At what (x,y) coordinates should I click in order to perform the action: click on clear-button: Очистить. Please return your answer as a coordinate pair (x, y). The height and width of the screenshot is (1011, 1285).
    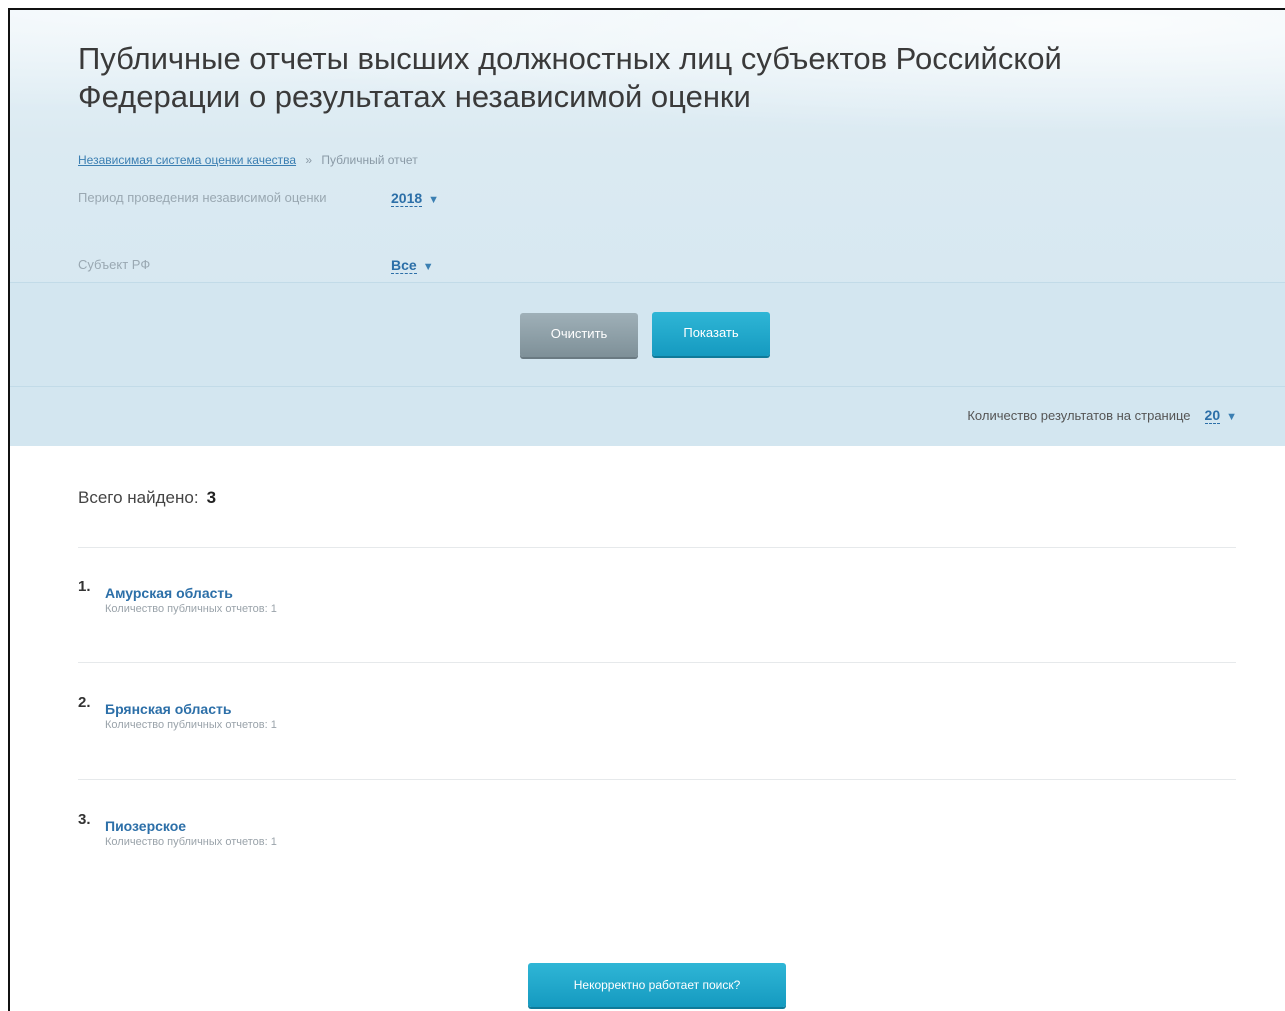
    Looking at the image, I should click on (579, 335).